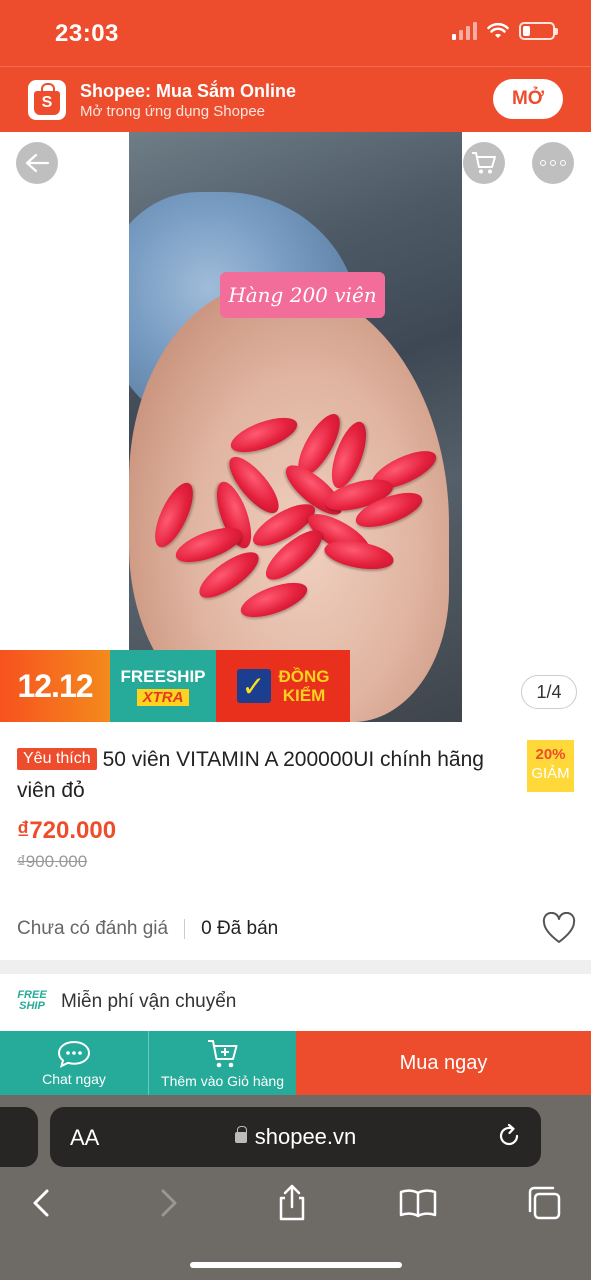  I want to click on current-price: ₫720.000, so click(67, 830).